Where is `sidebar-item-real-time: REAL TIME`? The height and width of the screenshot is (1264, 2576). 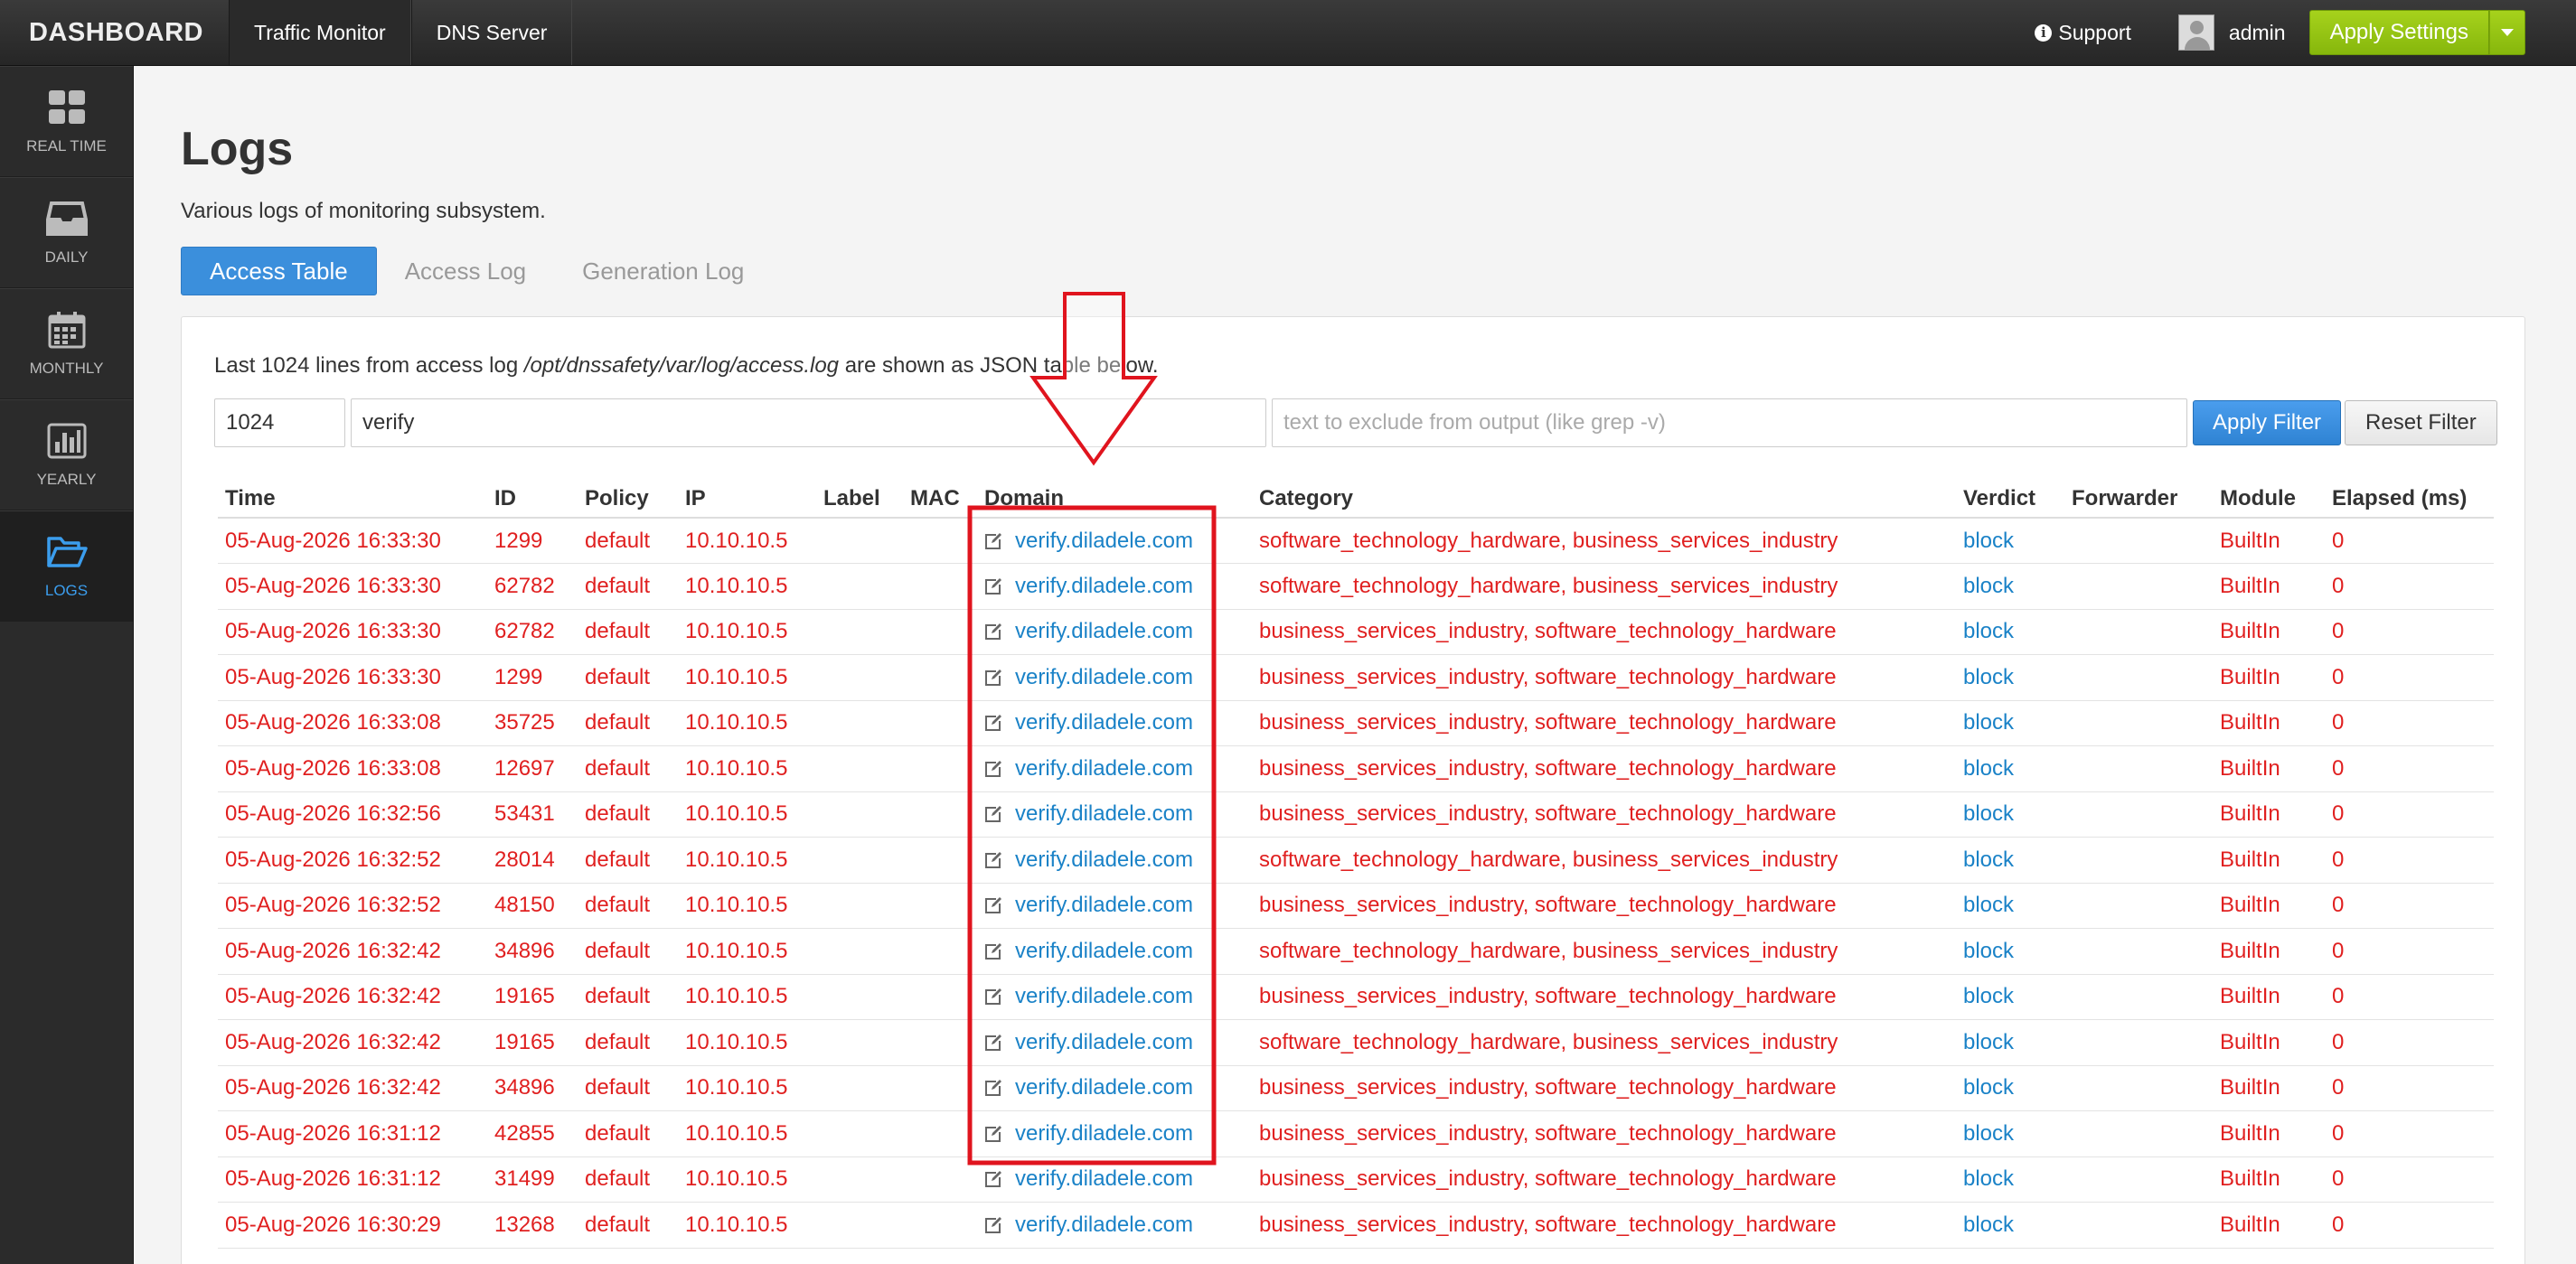
sidebar-item-real-time: REAL TIME is located at coordinates (66, 121).